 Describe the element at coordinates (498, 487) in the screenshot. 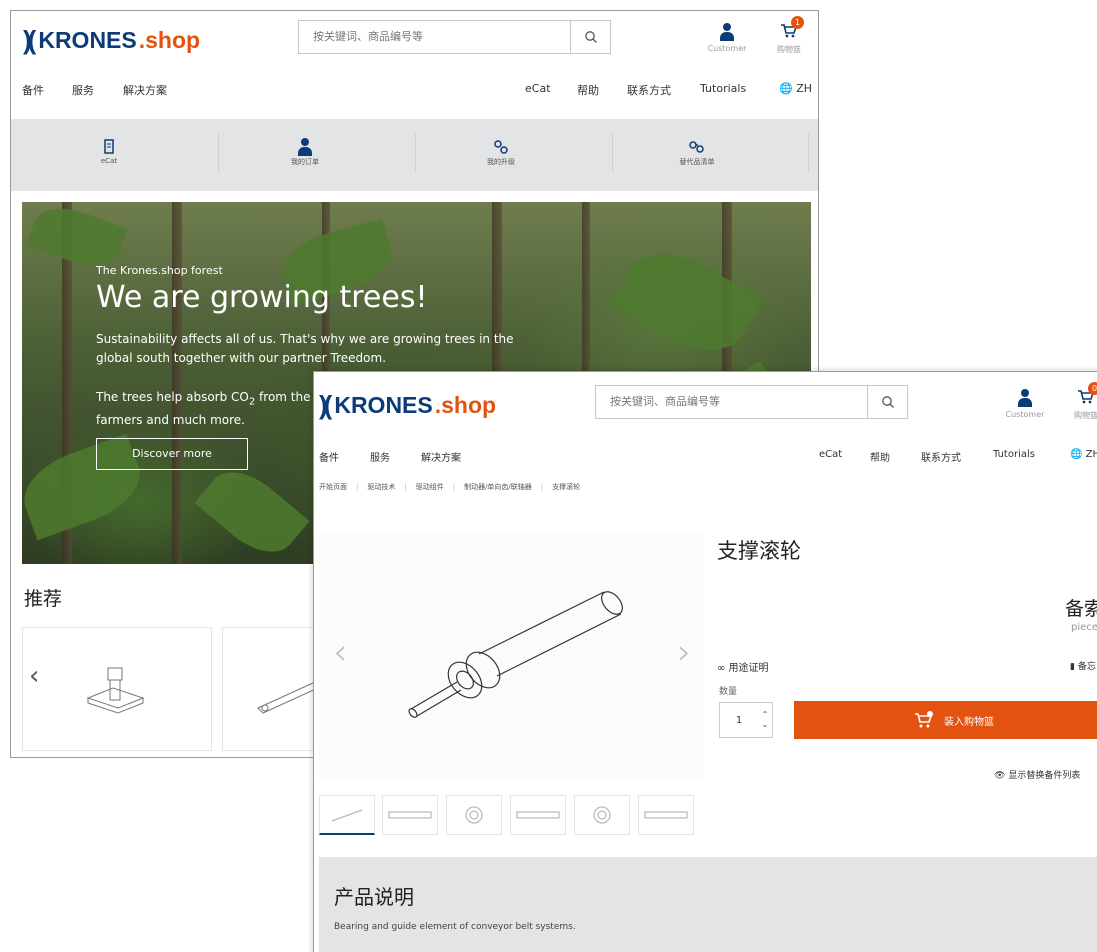

I see `breadcrumb-item: 制动器/单向齿/联轴器` at that location.